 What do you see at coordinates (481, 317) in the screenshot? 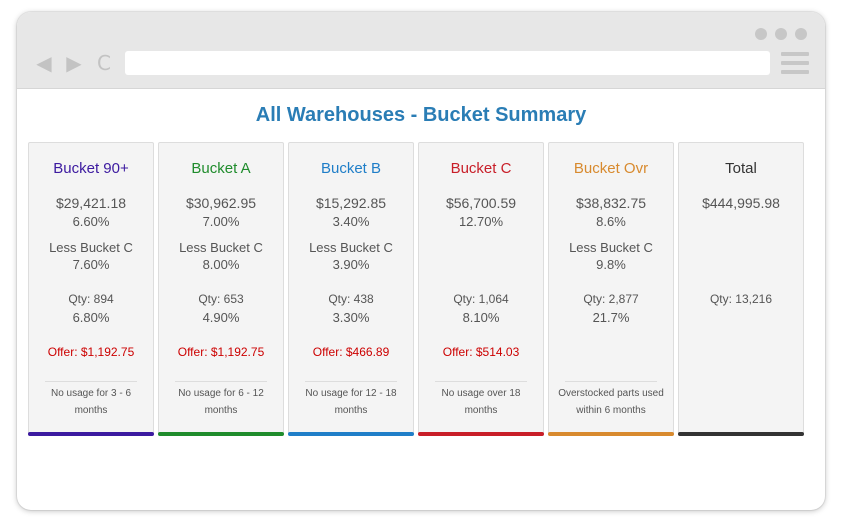
I see `card-qty-percent: 8.10%` at bounding box center [481, 317].